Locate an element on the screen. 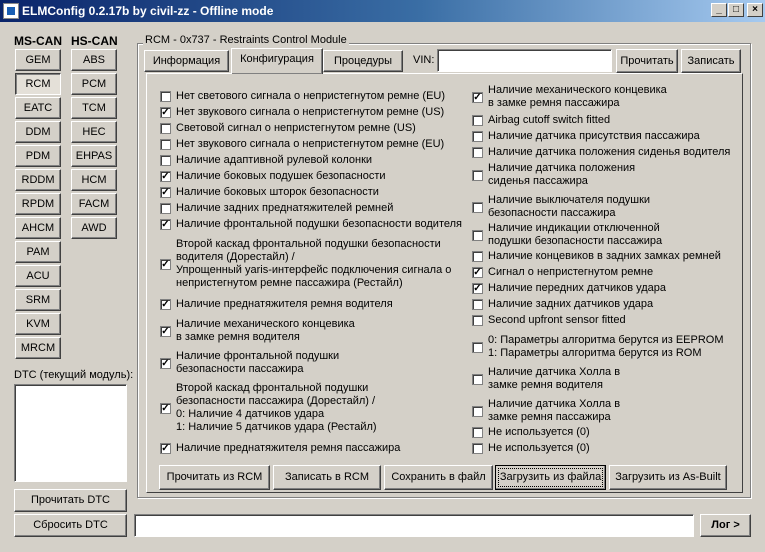 This screenshot has width=765, height=552. load-from-file-button: Загрузить из файла is located at coordinates (550, 477).